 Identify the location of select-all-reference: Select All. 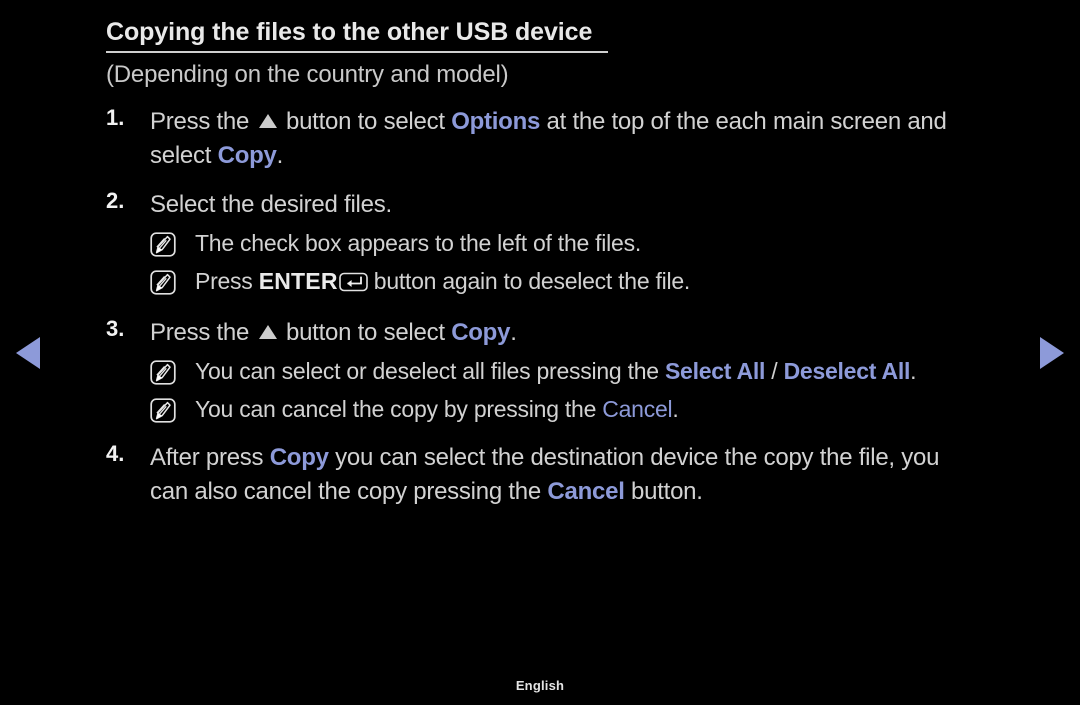
(715, 371).